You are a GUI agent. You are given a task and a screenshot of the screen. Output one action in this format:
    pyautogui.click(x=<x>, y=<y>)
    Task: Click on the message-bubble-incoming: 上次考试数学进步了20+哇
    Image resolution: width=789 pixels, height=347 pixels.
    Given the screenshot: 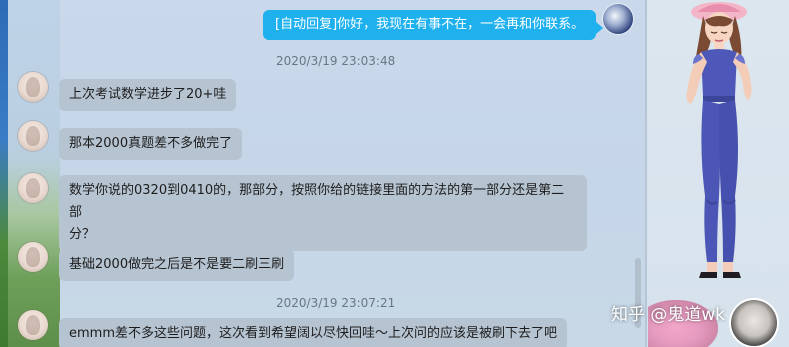 What is the action you would take?
    pyautogui.click(x=148, y=95)
    